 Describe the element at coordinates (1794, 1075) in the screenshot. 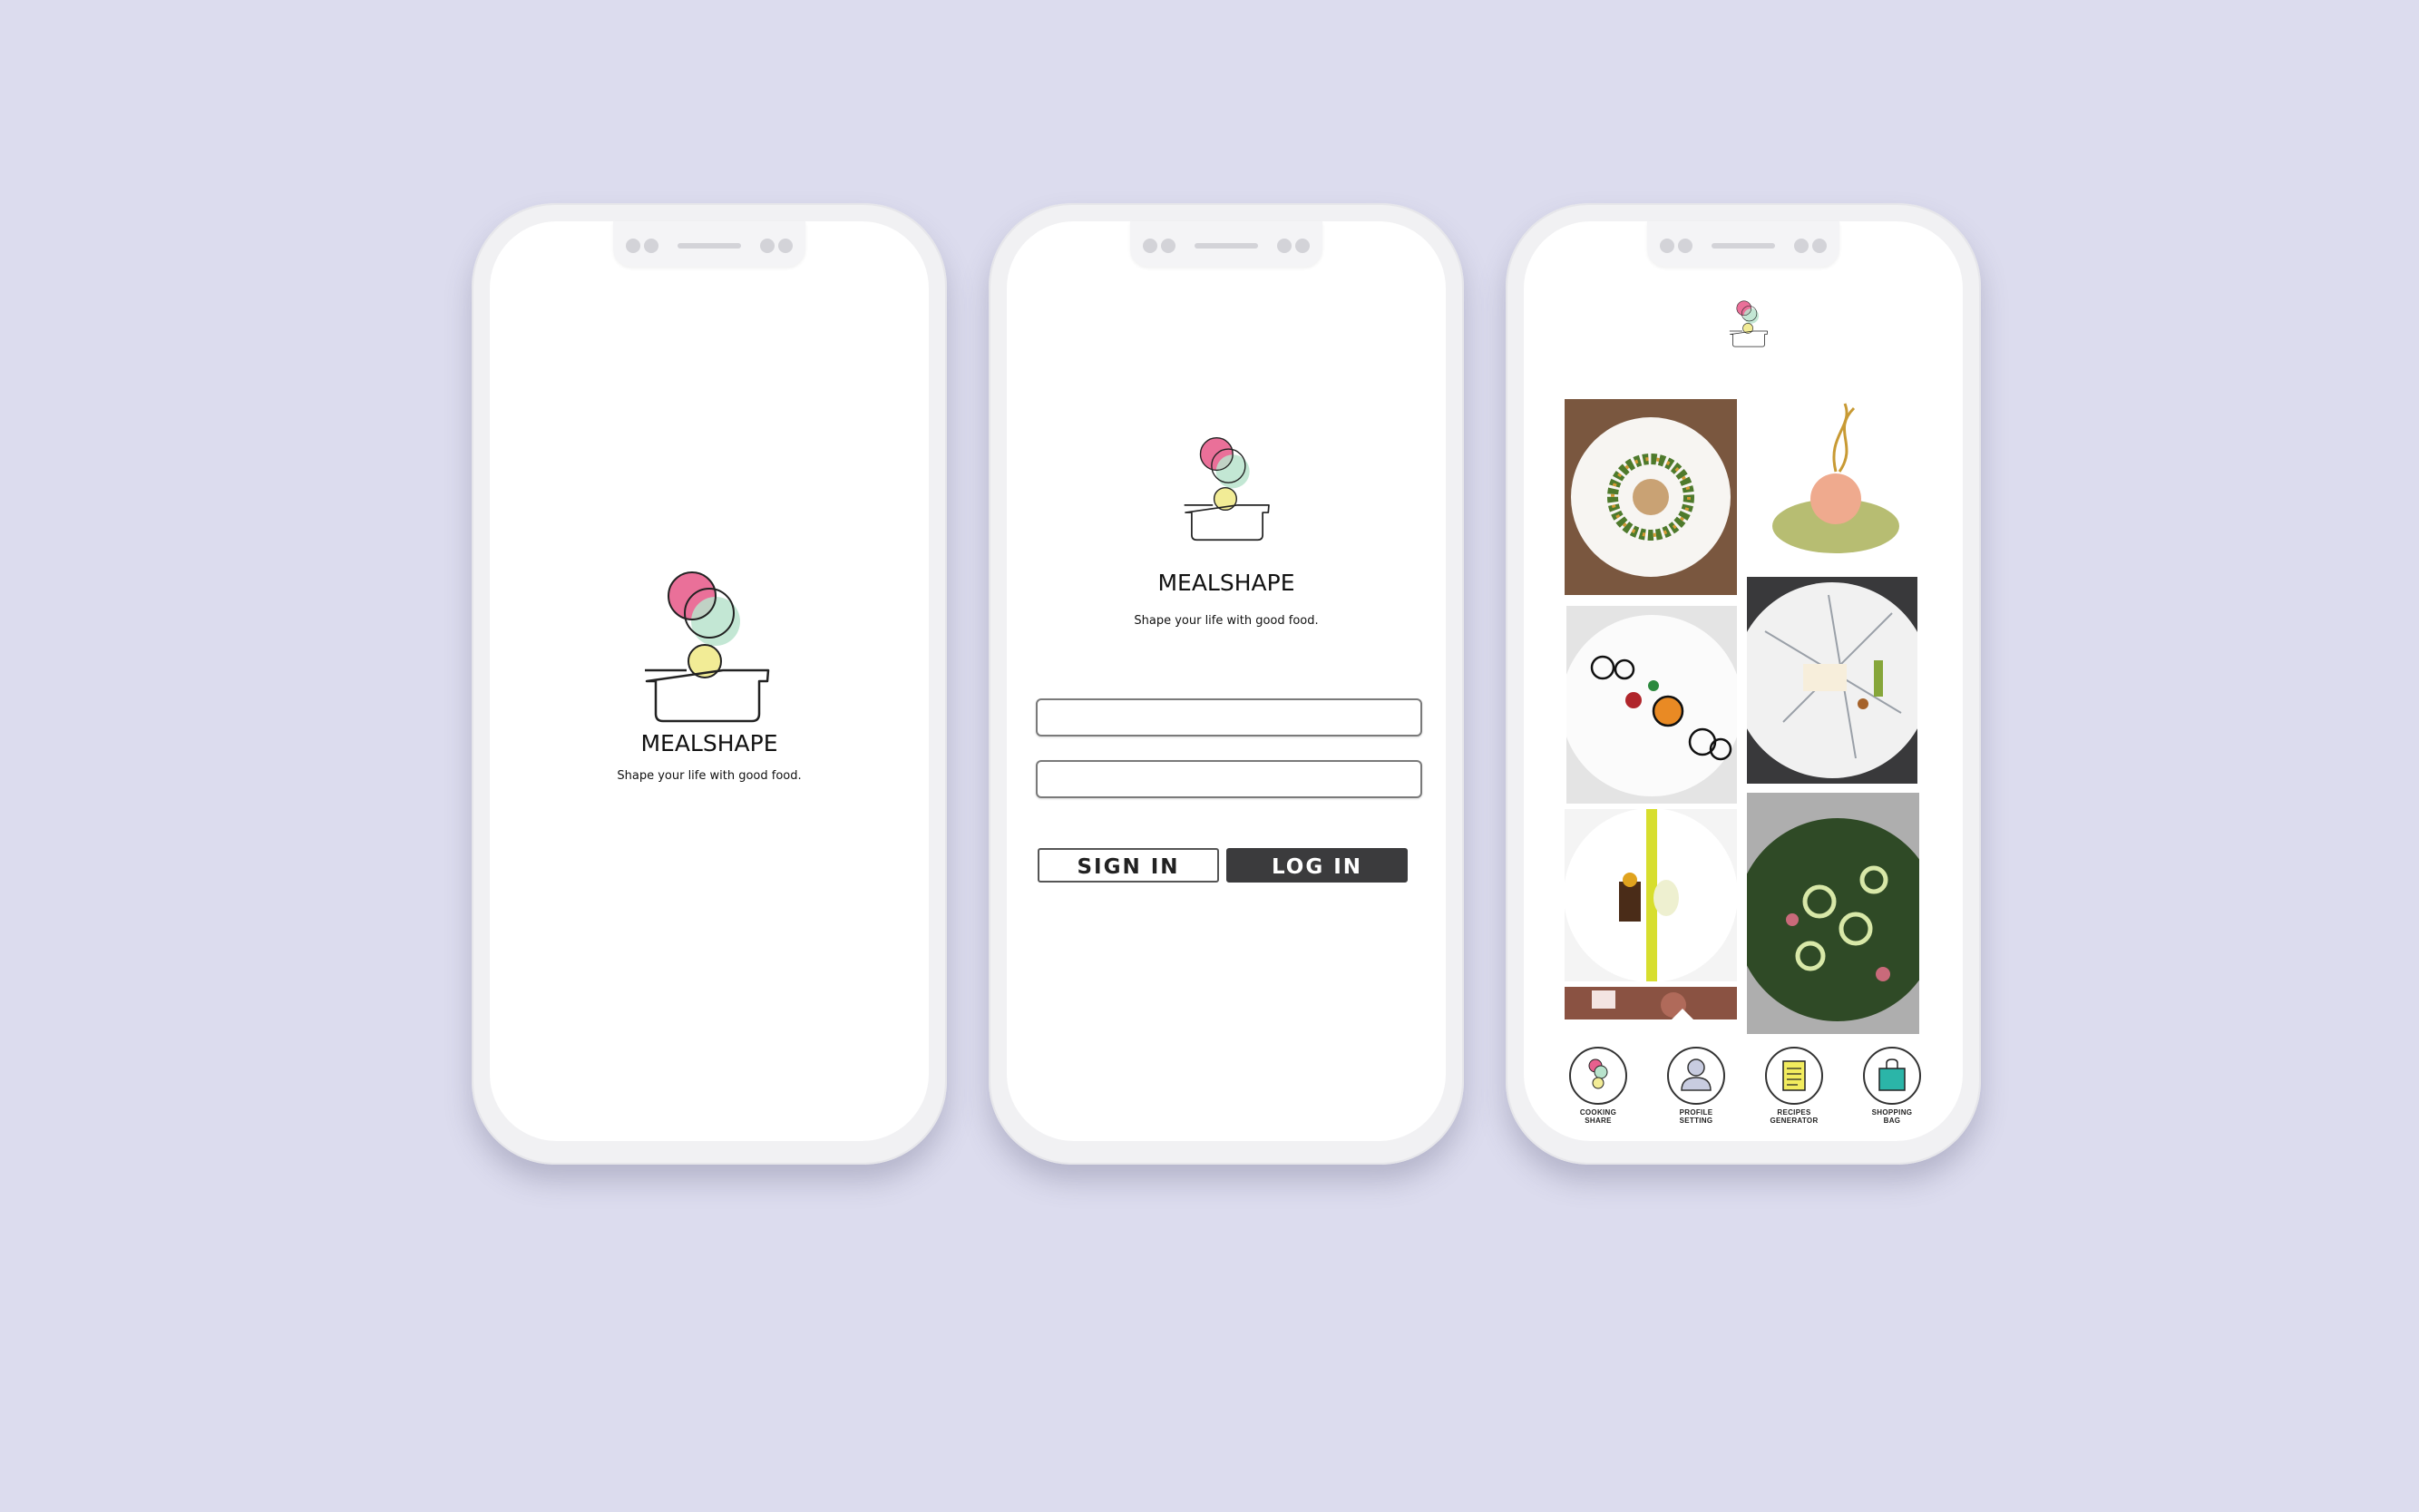

I see `recipe-document-icon` at that location.